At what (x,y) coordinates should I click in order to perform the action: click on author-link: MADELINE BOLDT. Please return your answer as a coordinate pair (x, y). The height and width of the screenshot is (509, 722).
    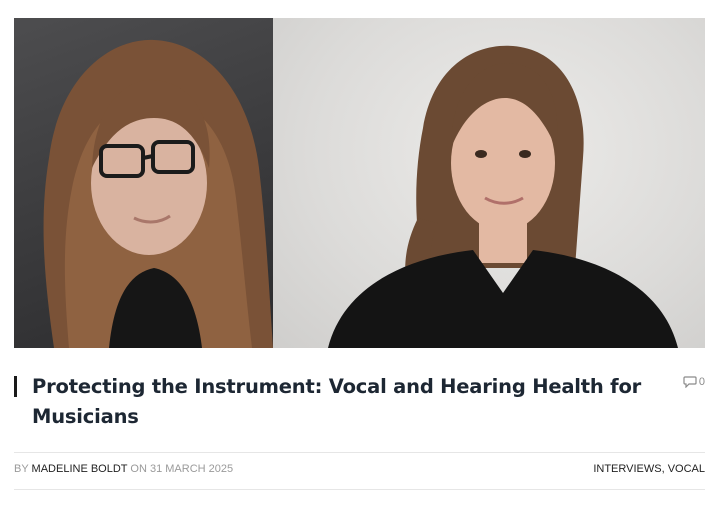
    Looking at the image, I should click on (80, 469).